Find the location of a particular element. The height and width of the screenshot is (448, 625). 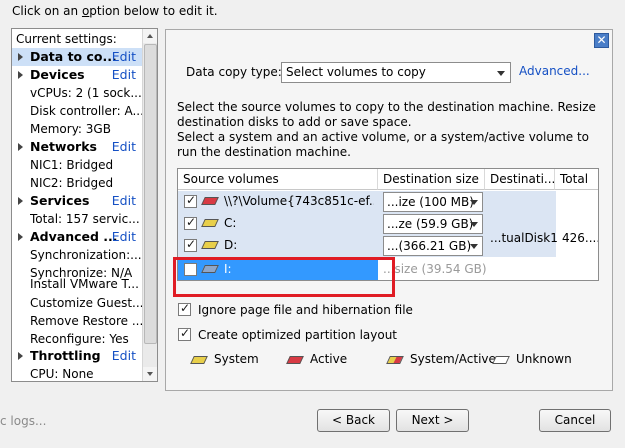

scrollbar-thumb is located at coordinates (150, 194).